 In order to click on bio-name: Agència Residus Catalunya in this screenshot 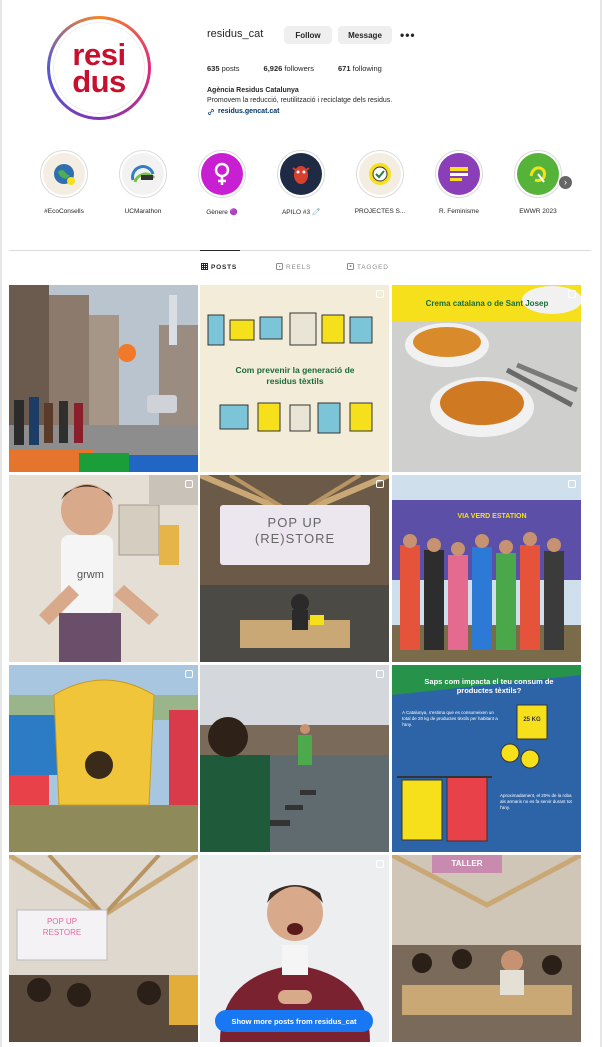, I will do `click(253, 90)`.